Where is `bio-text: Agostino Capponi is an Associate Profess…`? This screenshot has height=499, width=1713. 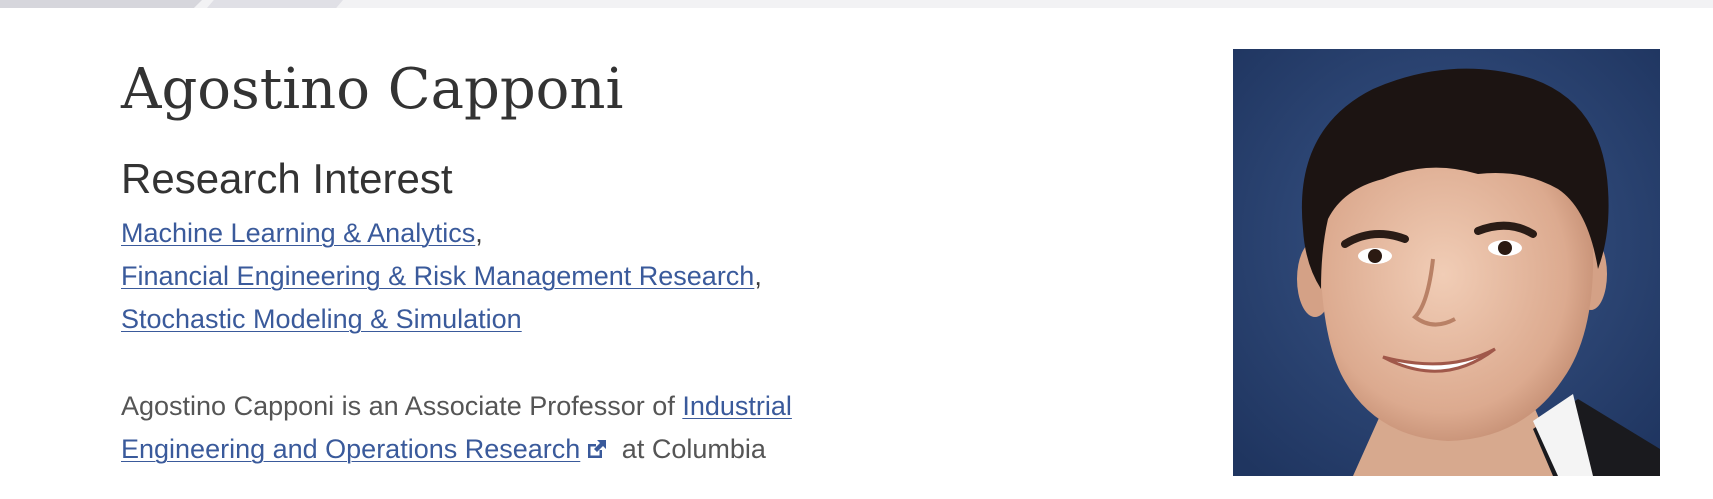
bio-text: Agostino Capponi is an Associate Profess… is located at coordinates (402, 406).